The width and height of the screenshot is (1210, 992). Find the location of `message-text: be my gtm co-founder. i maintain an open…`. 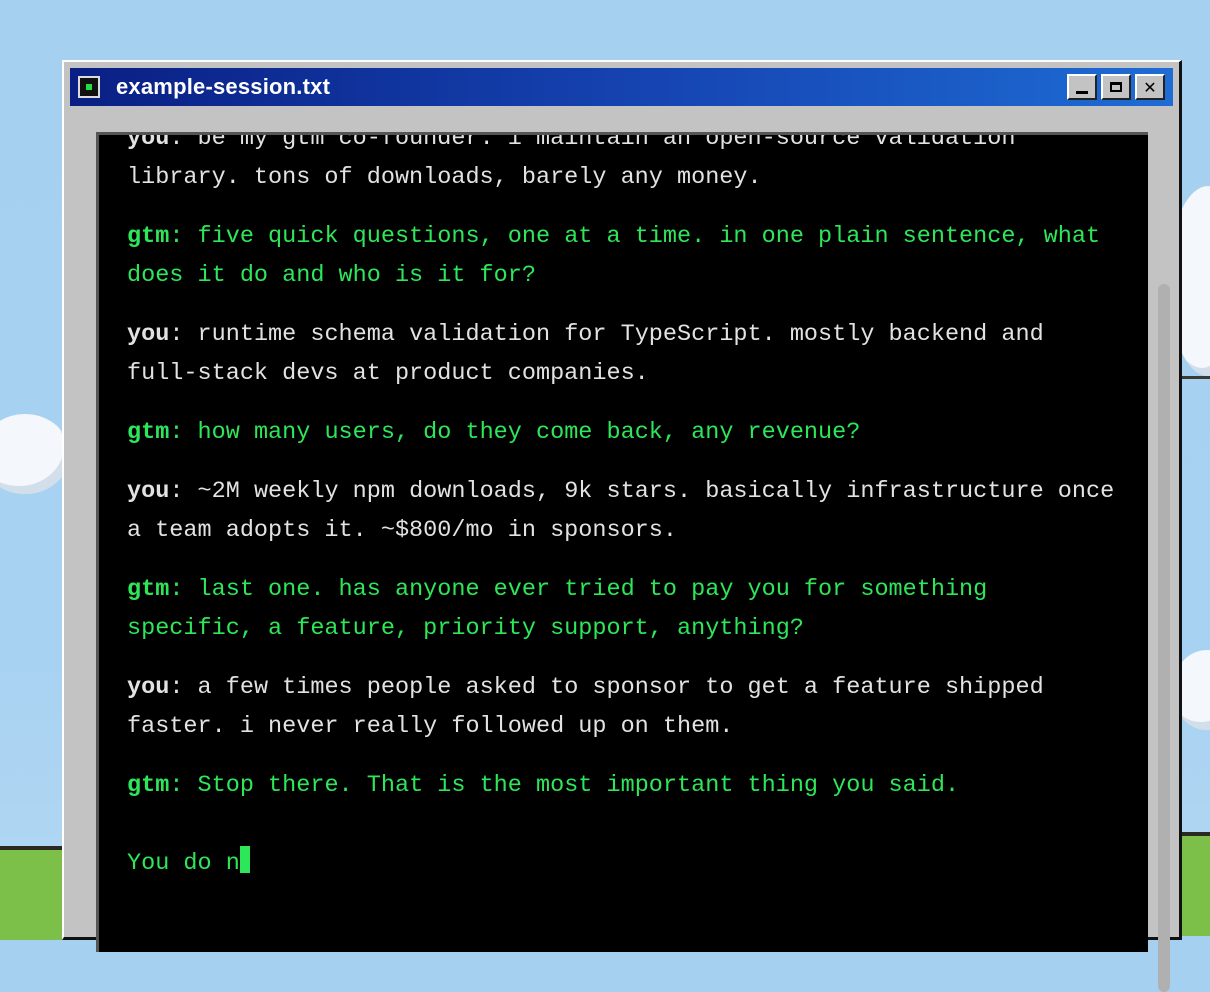

message-text: be my gtm co-founder. i maintain an open… is located at coordinates (571, 161).